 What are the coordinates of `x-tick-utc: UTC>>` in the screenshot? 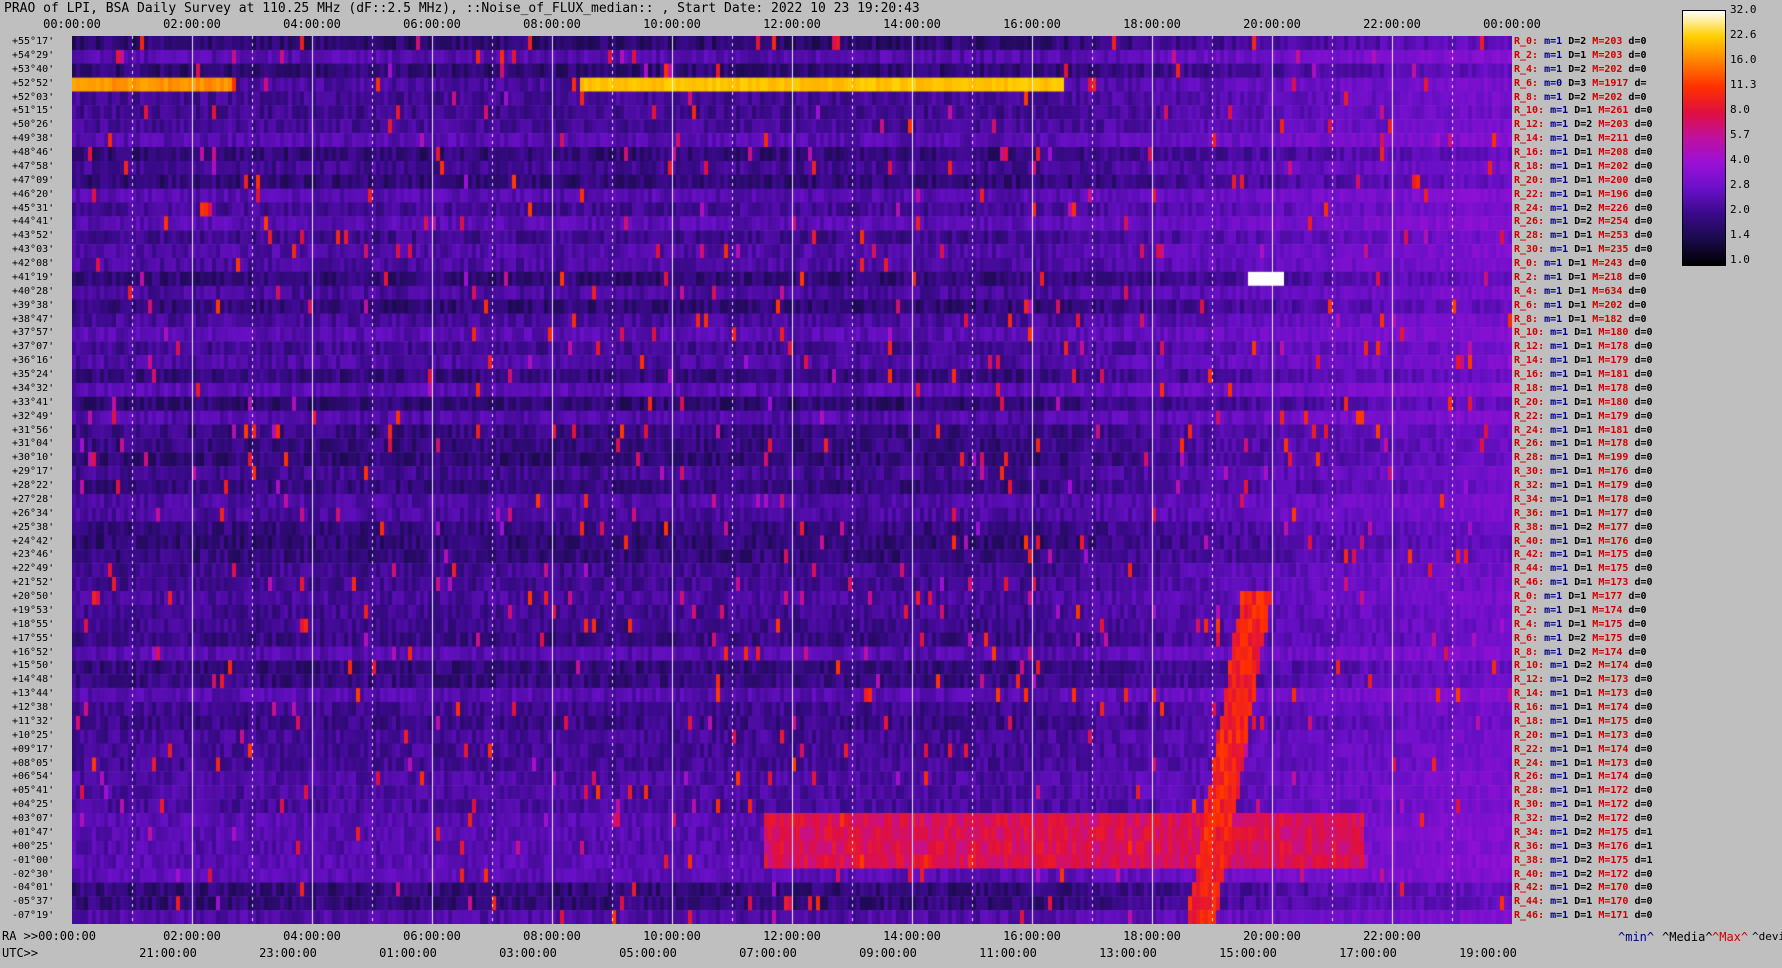 It's located at (20, 953).